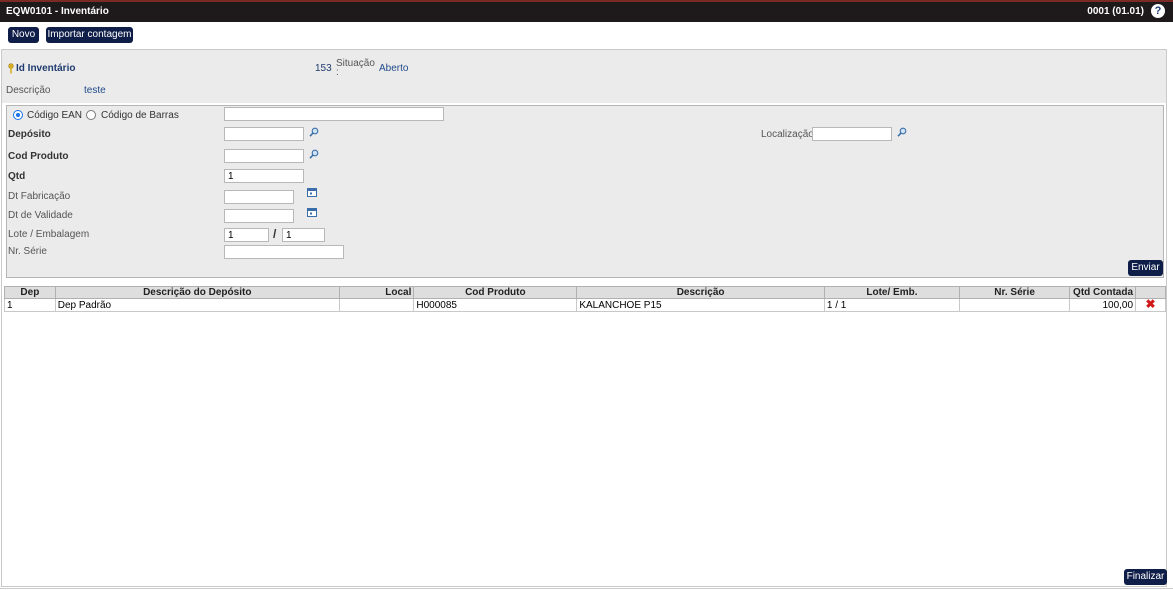  I want to click on cod-produto-search-icon, so click(314, 154).